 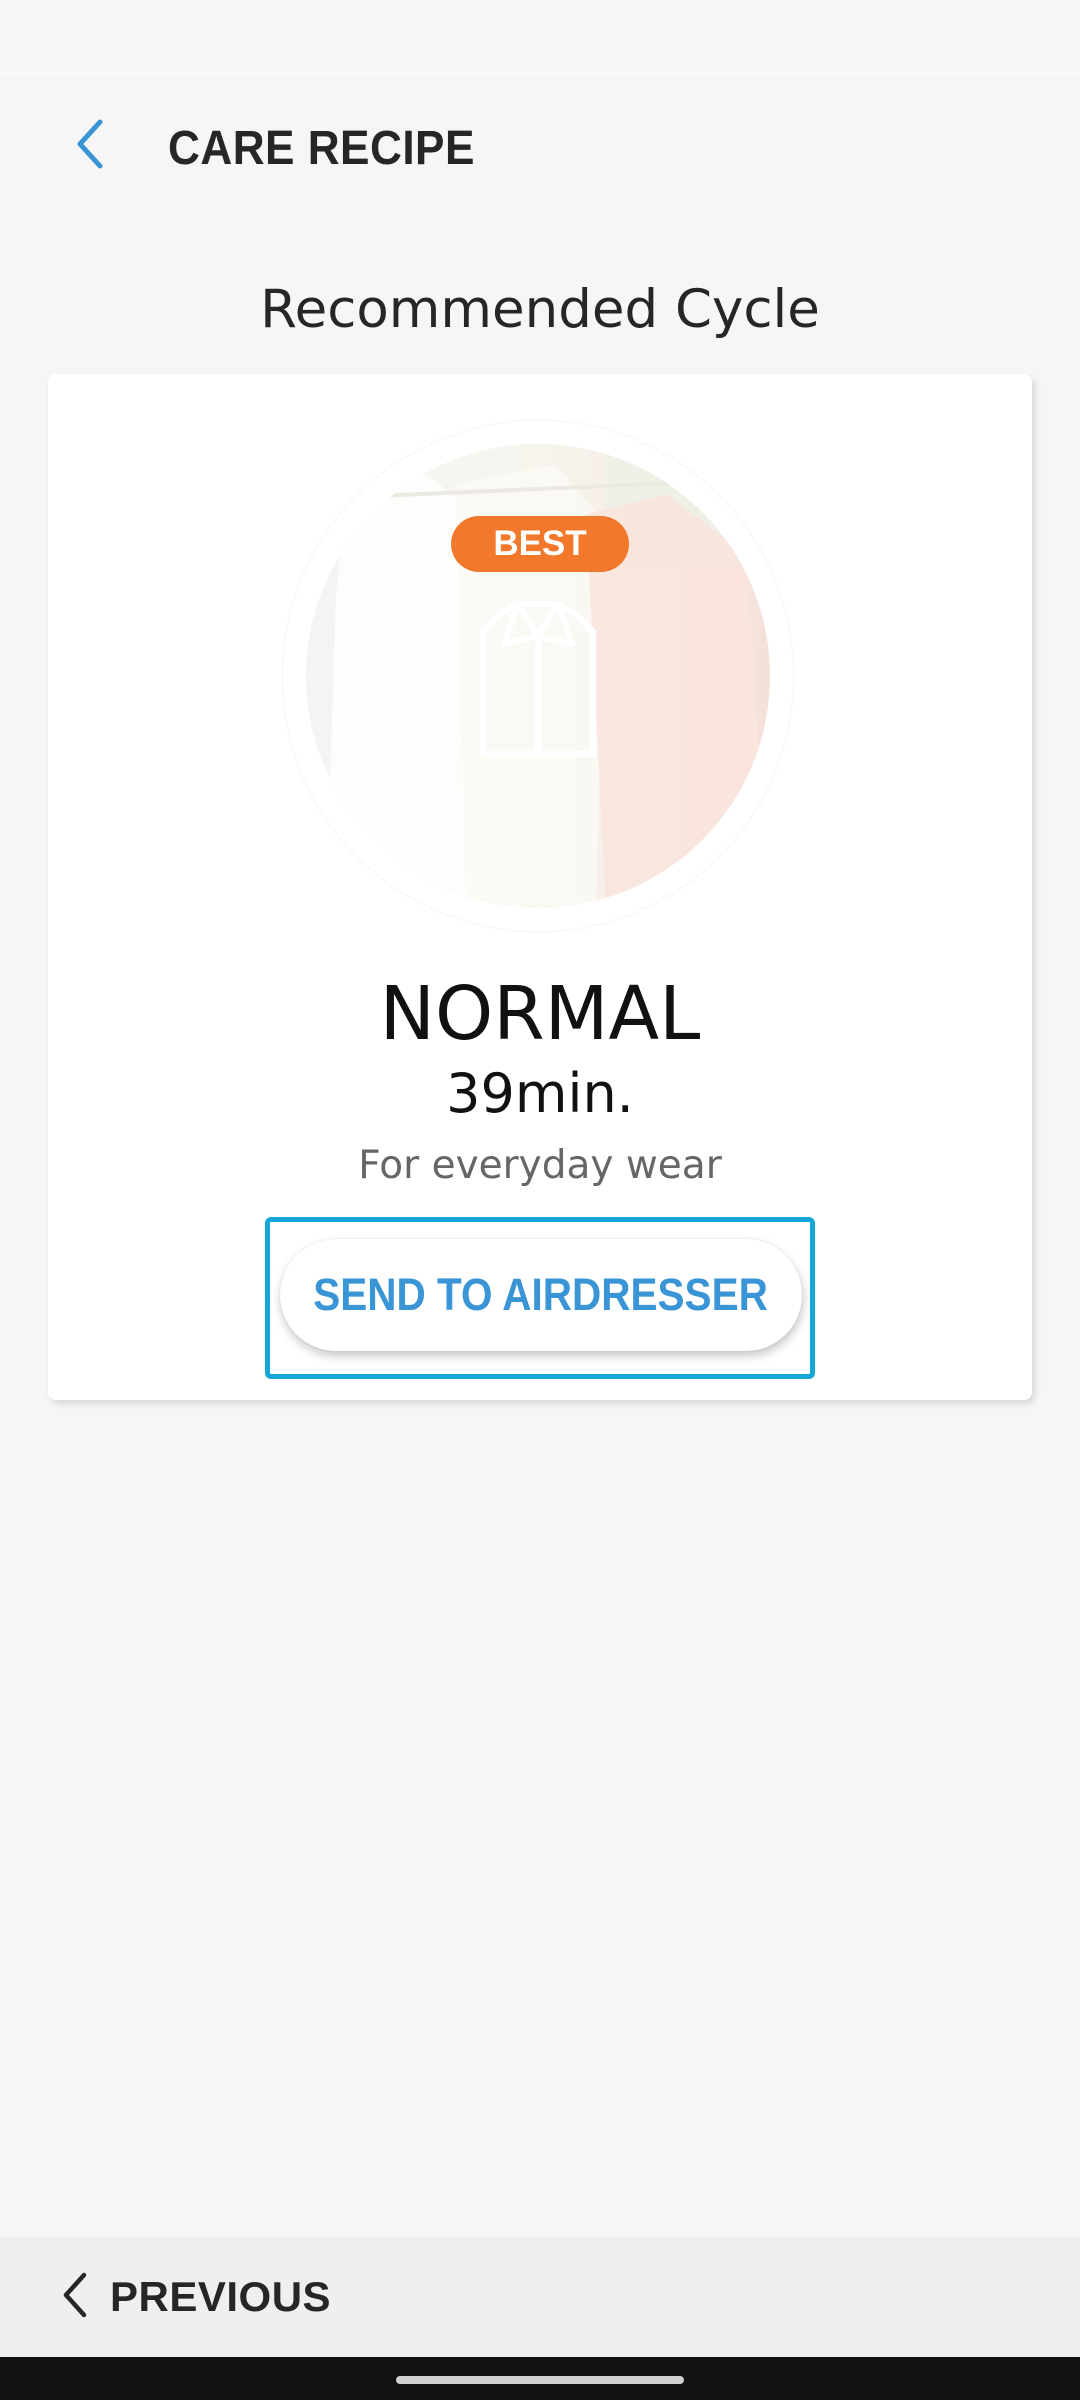 What do you see at coordinates (540, 1014) in the screenshot?
I see `cycle-name: NORMAL` at bounding box center [540, 1014].